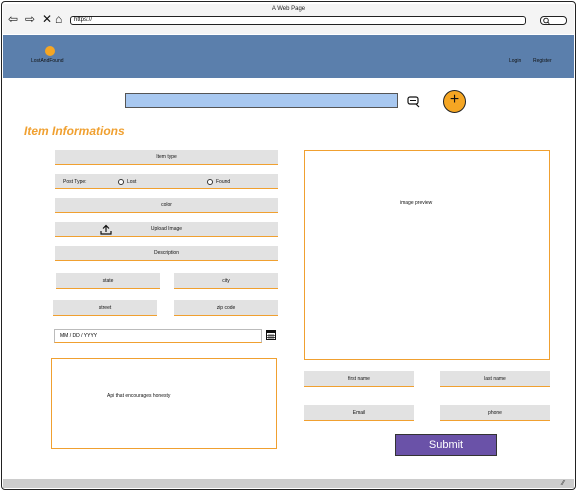 The height and width of the screenshot is (491, 577). What do you see at coordinates (75, 182) in the screenshot?
I see `post-type-label: Post Type:` at bounding box center [75, 182].